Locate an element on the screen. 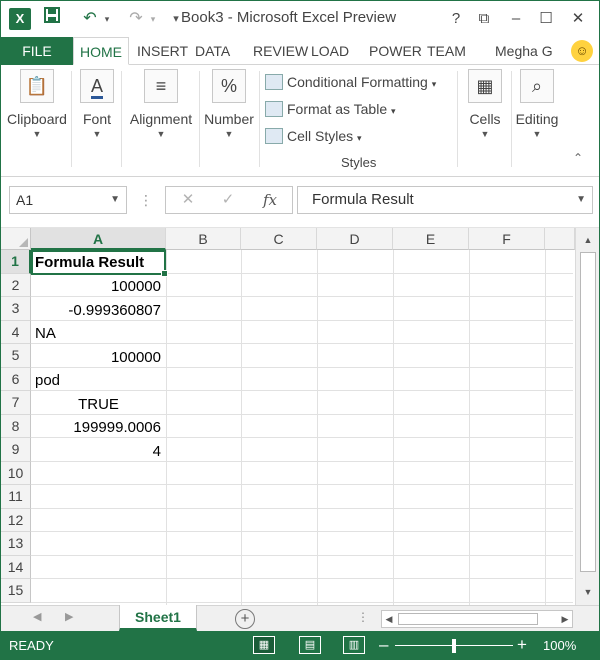 The image size is (600, 660). conditional-formatting-button: Conditional Formatting ▾ is located at coordinates (350, 82).